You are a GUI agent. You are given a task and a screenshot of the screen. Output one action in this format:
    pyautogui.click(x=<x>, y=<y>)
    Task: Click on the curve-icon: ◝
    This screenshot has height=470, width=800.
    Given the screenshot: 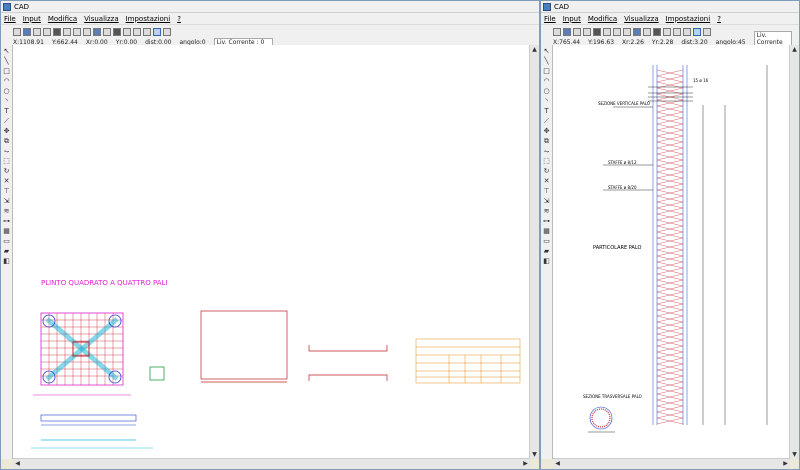 What is the action you would take?
    pyautogui.click(x=6, y=101)
    